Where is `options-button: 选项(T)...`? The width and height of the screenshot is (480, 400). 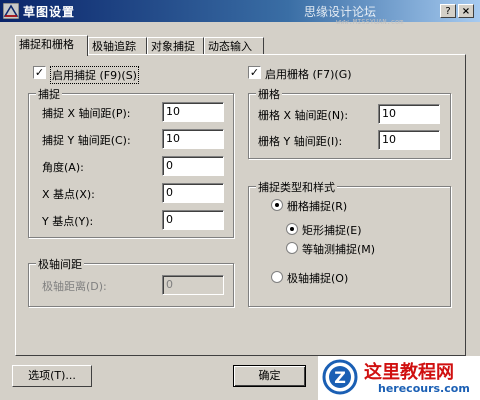
options-button: 选项(T)... is located at coordinates (52, 376).